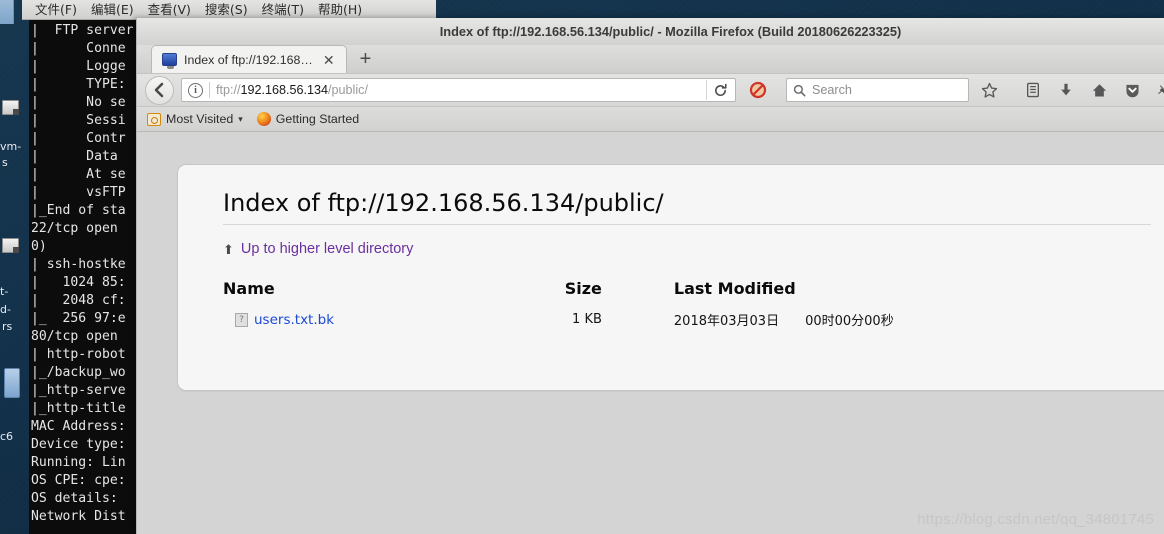  I want to click on desktop-window-edge, so click(7, 12).